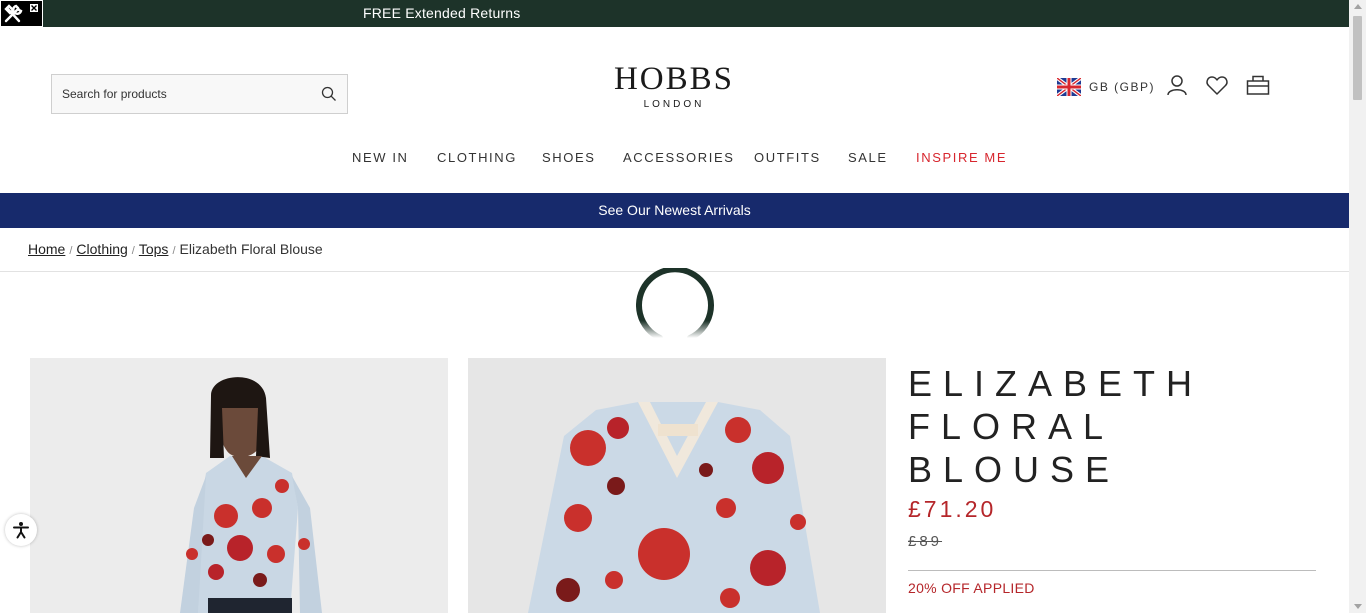  What do you see at coordinates (182, 94) in the screenshot?
I see `search-input` at bounding box center [182, 94].